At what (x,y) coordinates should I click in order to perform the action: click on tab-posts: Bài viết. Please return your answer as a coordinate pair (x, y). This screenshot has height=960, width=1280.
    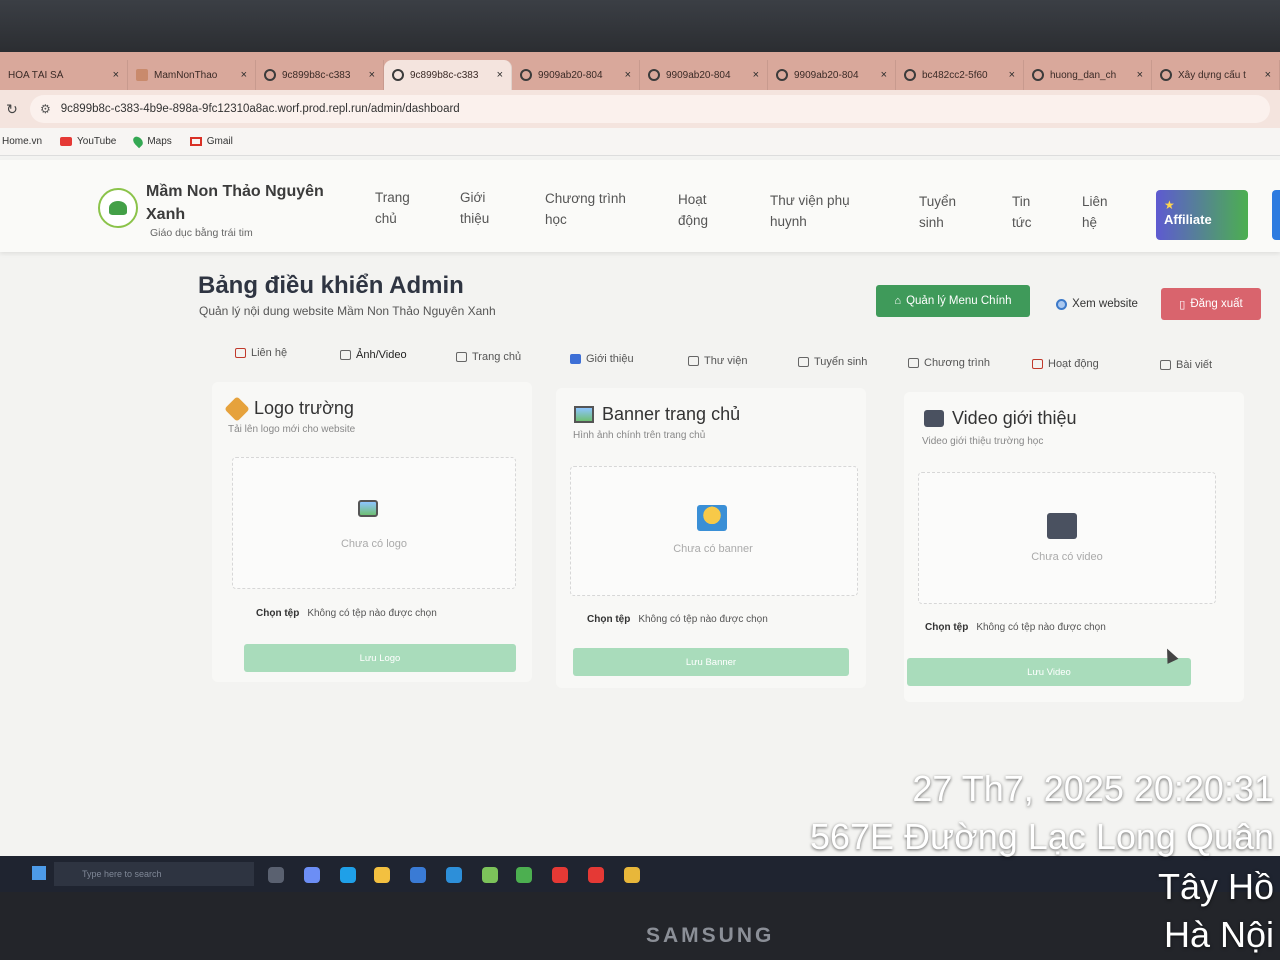
    Looking at the image, I should click on (1186, 365).